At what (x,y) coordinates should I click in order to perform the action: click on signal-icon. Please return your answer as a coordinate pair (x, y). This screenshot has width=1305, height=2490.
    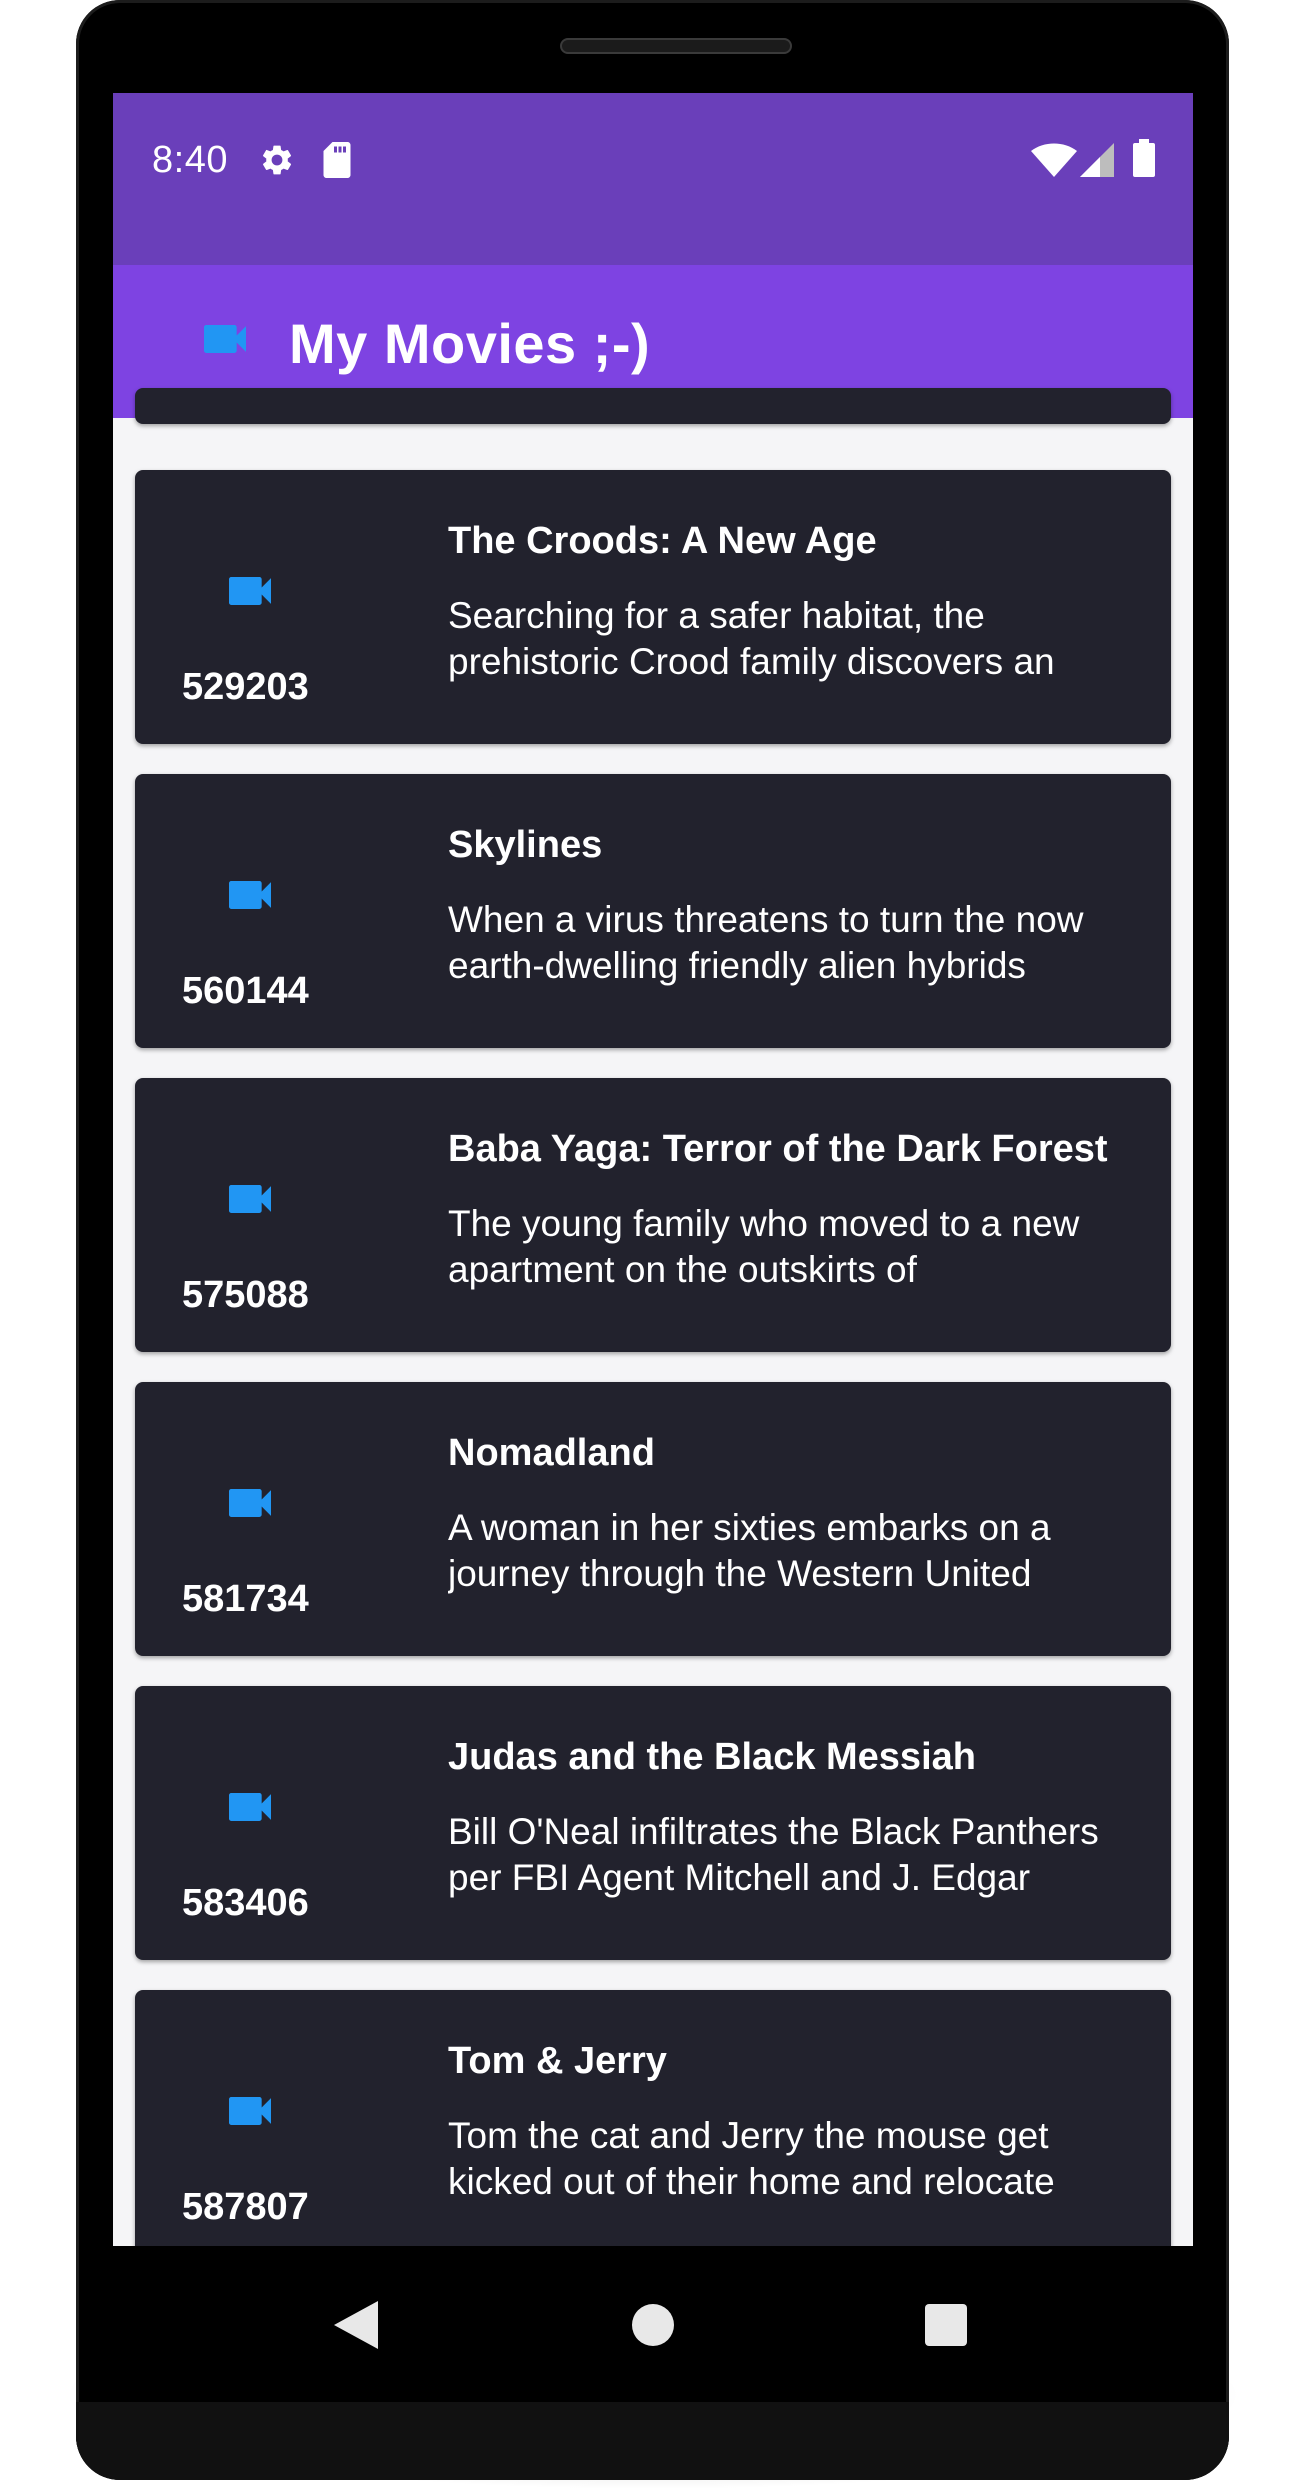
    Looking at the image, I should click on (1097, 162).